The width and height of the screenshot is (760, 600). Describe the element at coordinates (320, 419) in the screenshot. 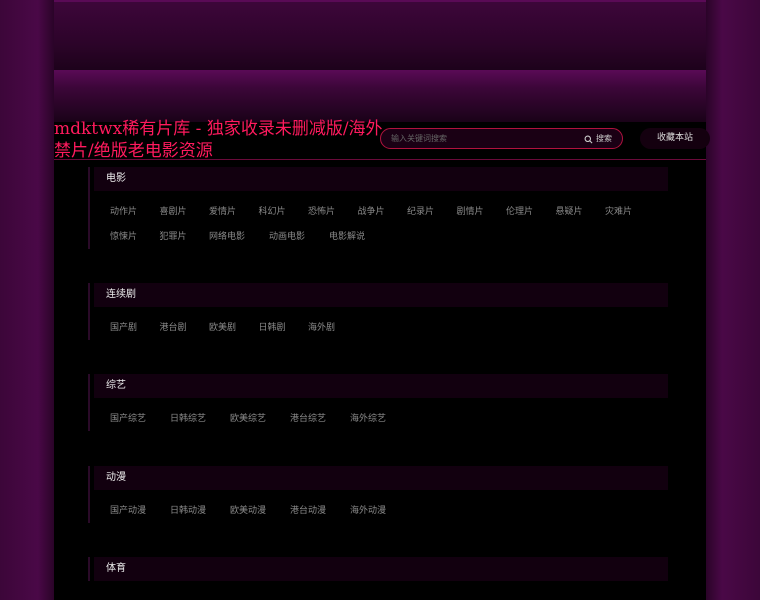

I see `category-link: 港台综艺` at that location.